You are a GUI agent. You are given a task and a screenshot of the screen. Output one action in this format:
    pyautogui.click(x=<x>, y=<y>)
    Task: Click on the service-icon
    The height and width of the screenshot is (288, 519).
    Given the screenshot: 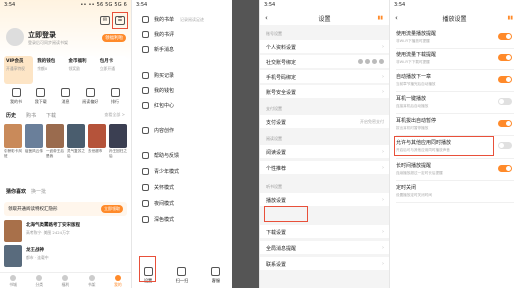 What is the action you would take?
    pyautogui.click(x=216, y=271)
    